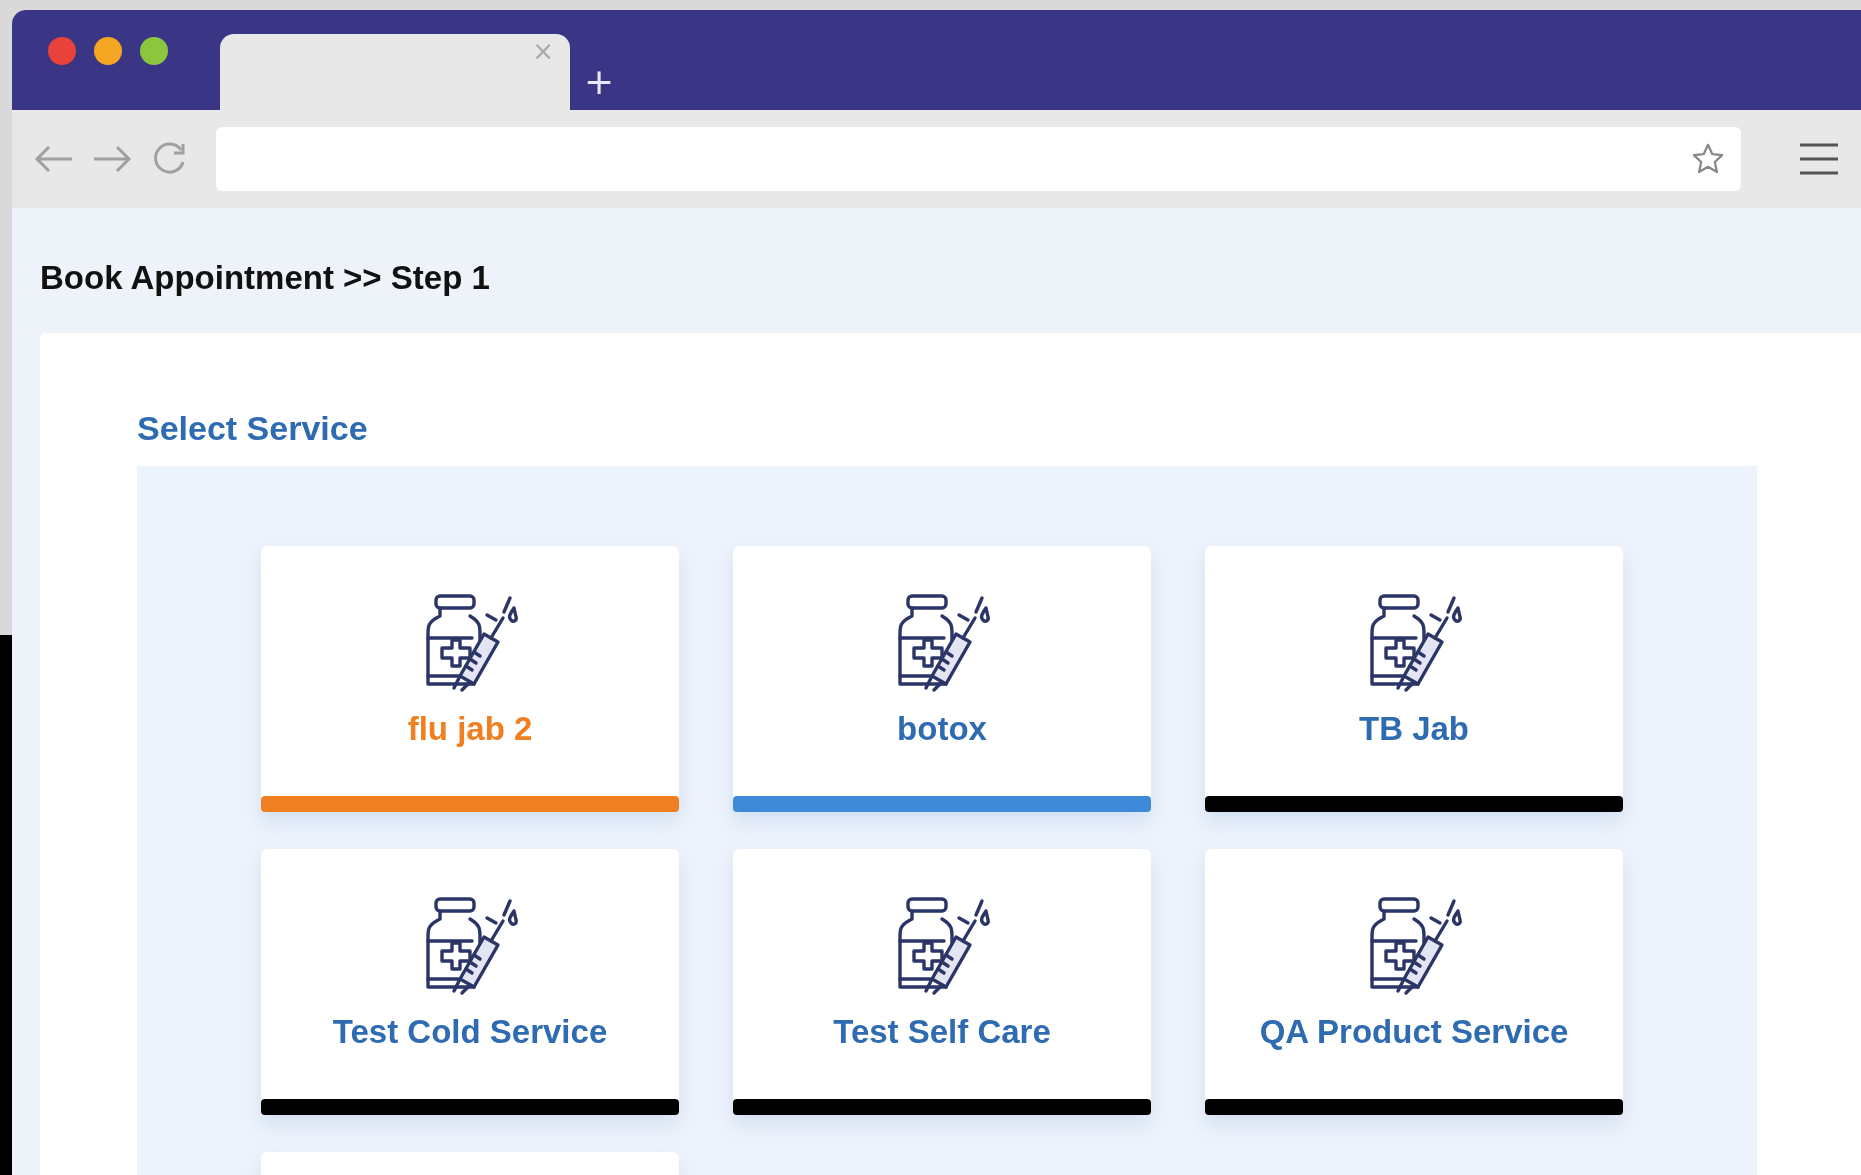  I want to click on service-name: botox, so click(942, 728).